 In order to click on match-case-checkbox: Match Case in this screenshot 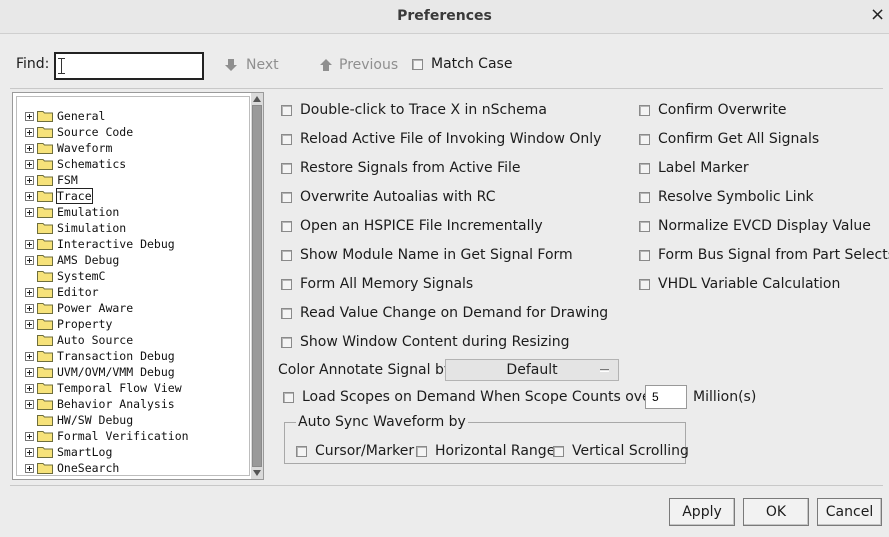, I will do `click(462, 64)`.